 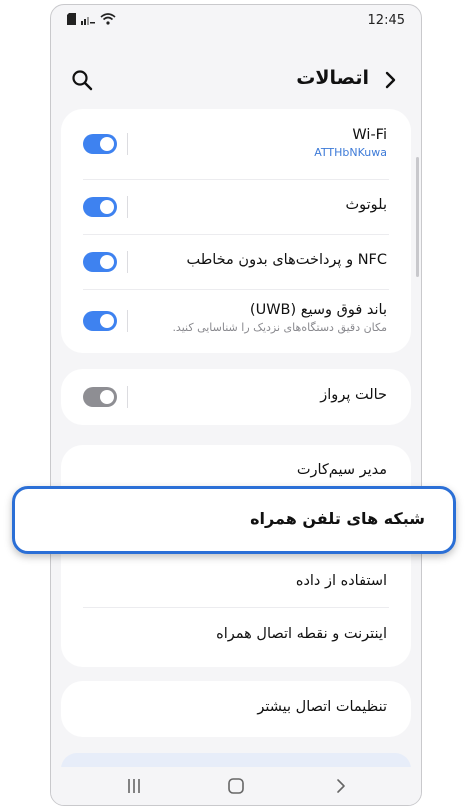 What do you see at coordinates (318, 310) in the screenshot?
I see `uwb-title: باند فوق وسیع (UWB)` at bounding box center [318, 310].